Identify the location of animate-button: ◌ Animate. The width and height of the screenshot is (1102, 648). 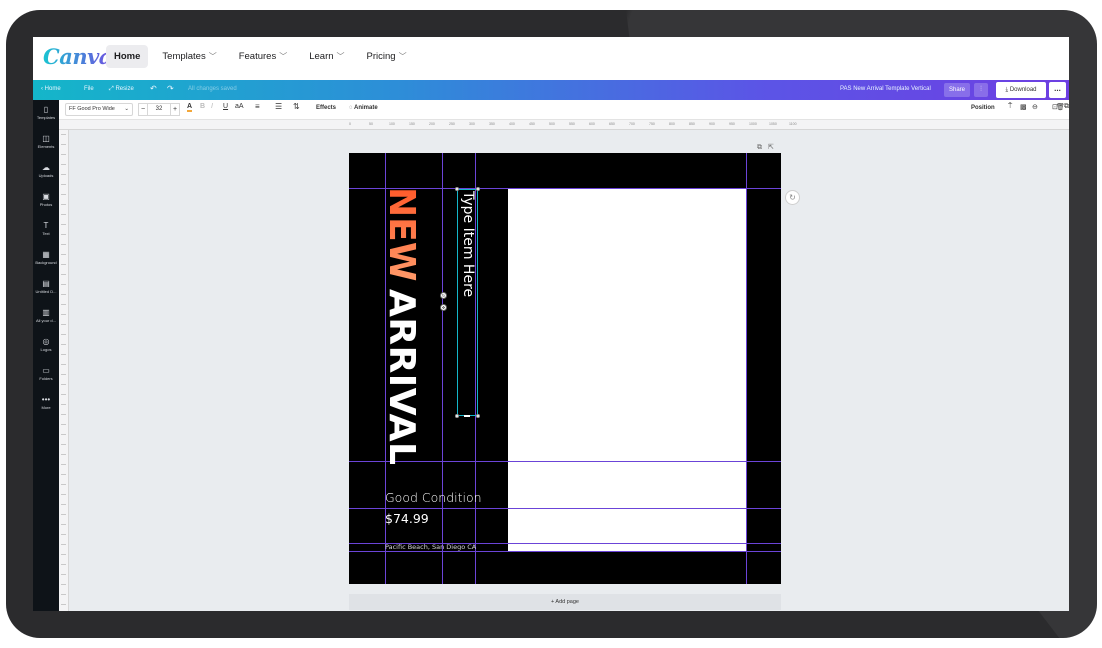
(363, 108).